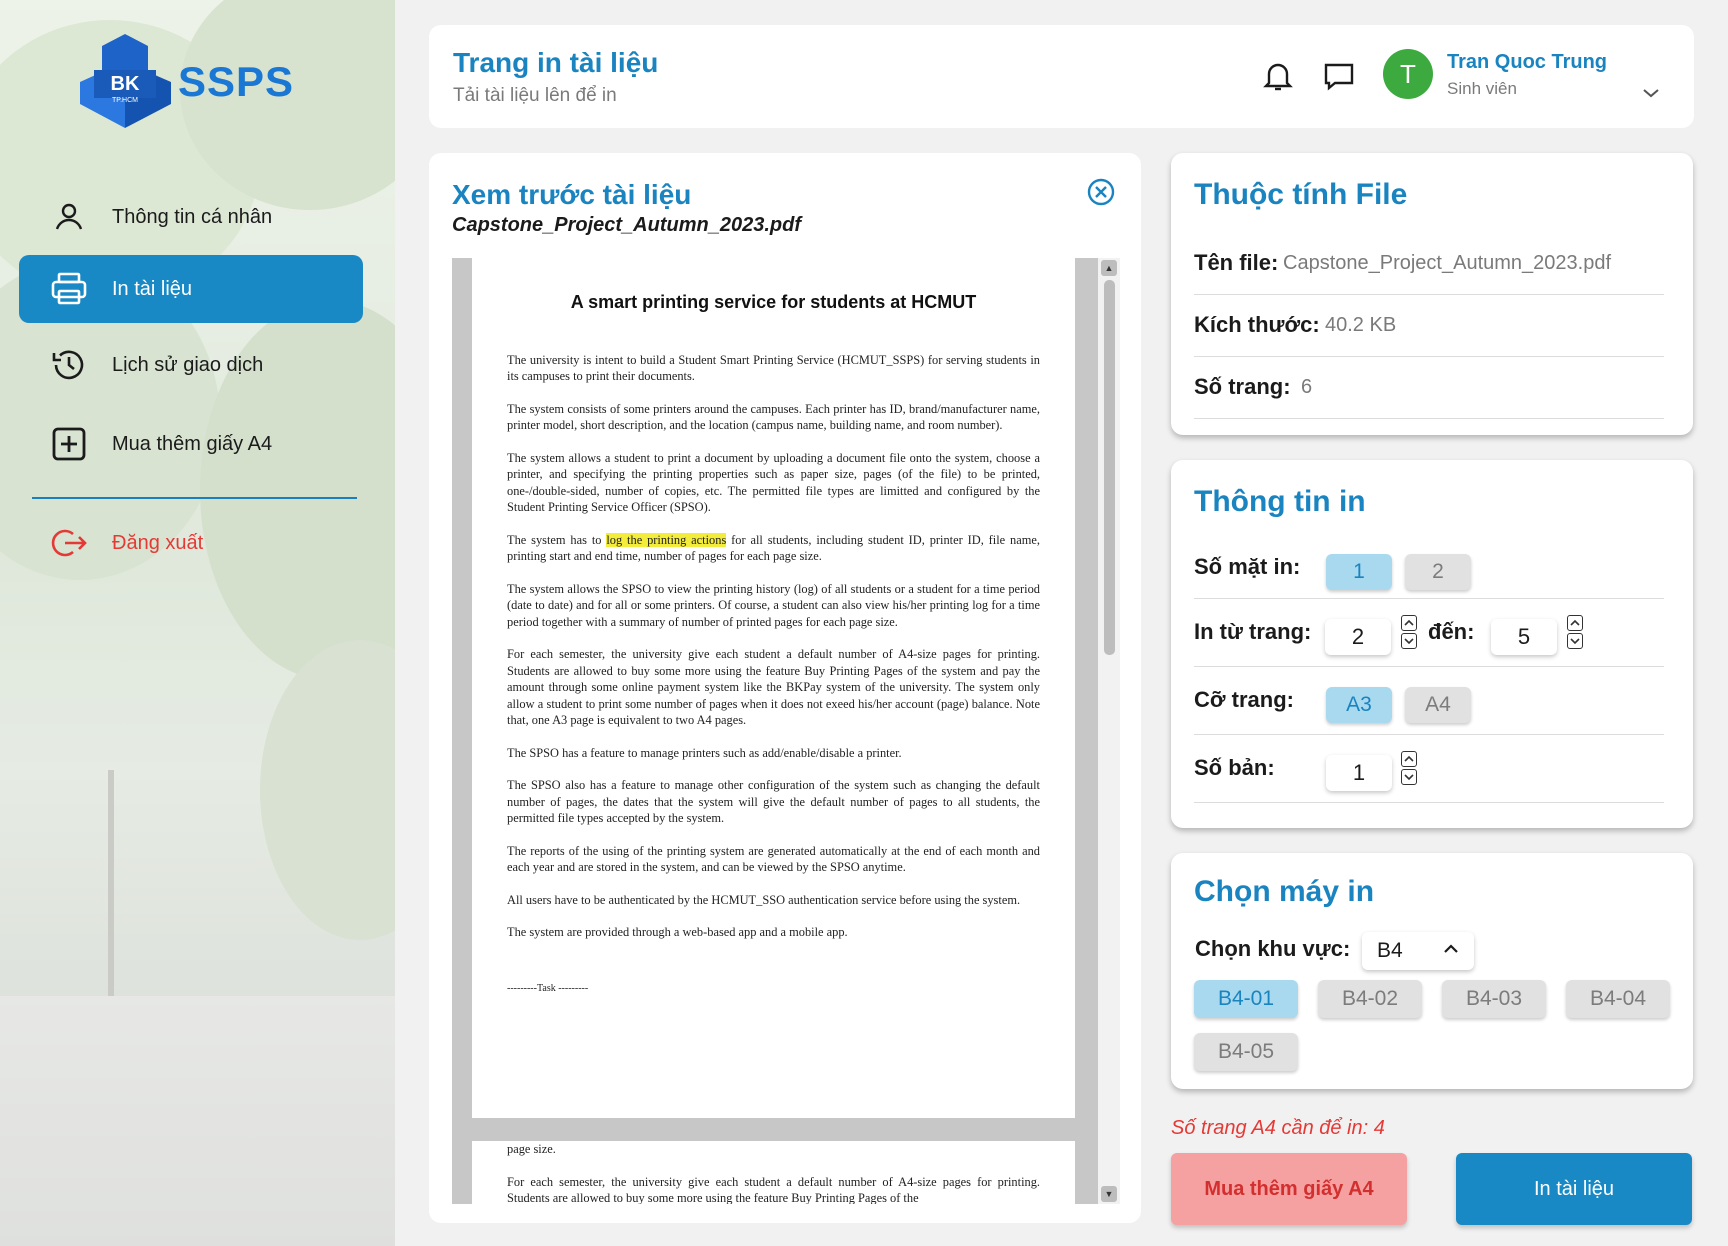 The height and width of the screenshot is (1246, 1728). Describe the element at coordinates (1109, 268) in the screenshot. I see `scroll-up-icon: ▲` at that location.